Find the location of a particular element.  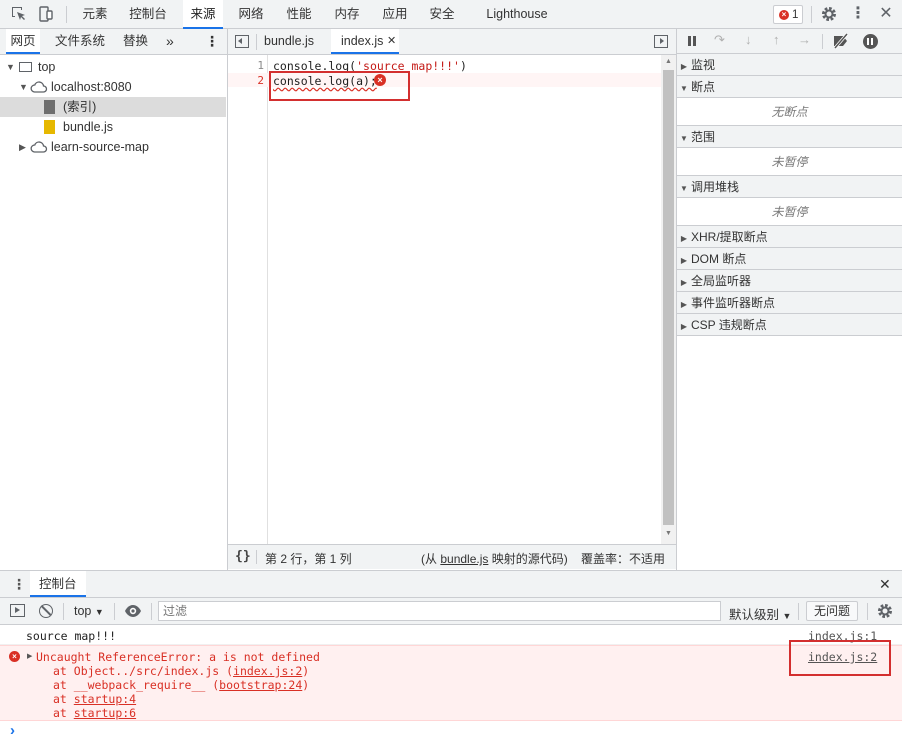

error-count: 1 is located at coordinates (795, 15).